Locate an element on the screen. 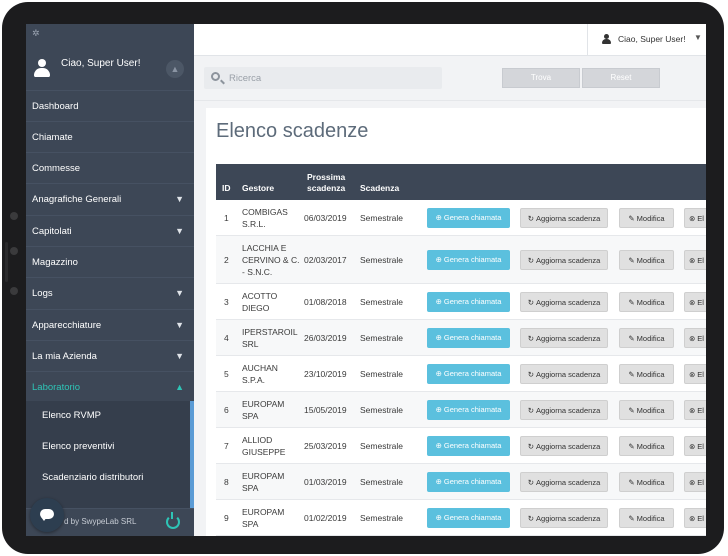 This screenshot has height=556, width=728. sidebar-item-chiamate: Chiamate is located at coordinates (110, 136).